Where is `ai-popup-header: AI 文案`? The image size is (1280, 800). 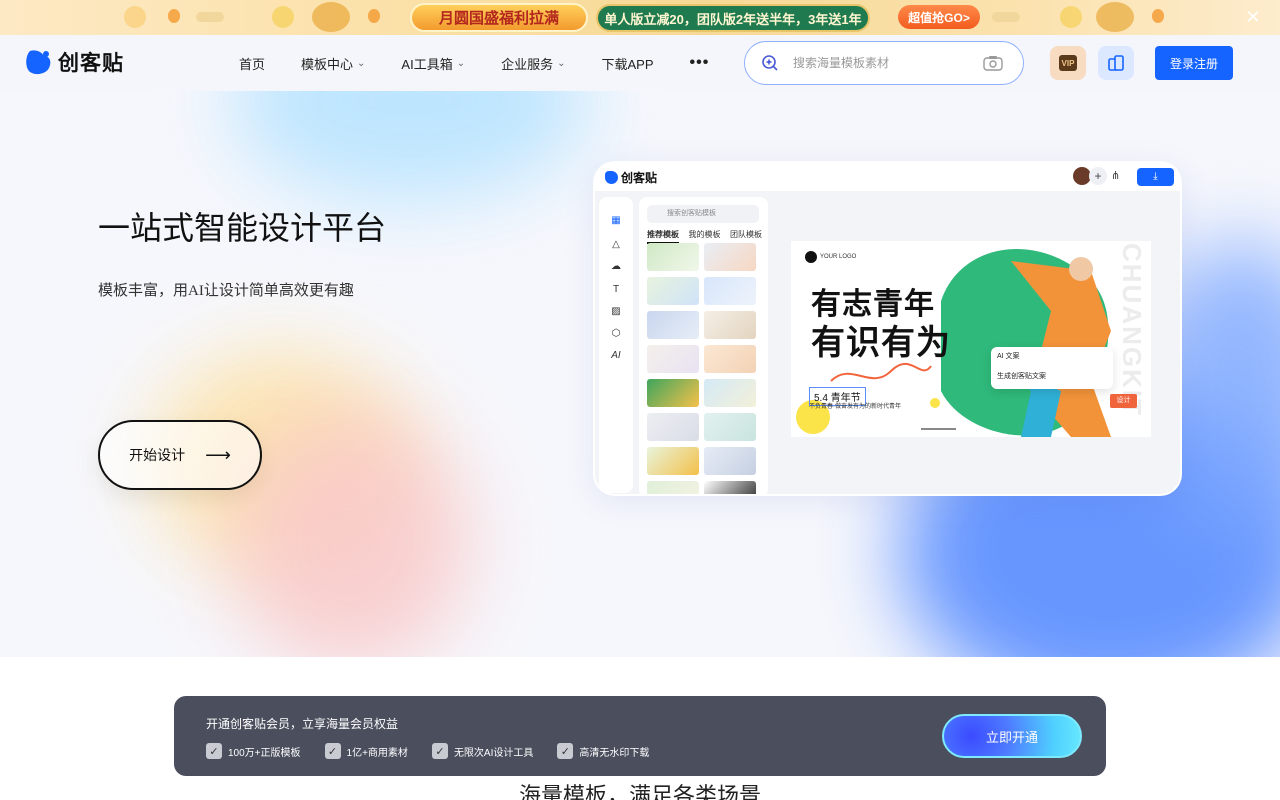
ai-popup-header: AI 文案 is located at coordinates (1008, 356).